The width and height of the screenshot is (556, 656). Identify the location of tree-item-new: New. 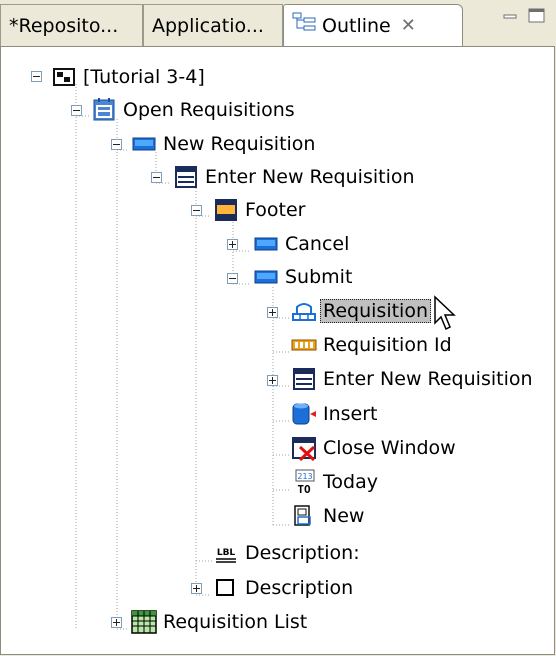
(327, 516).